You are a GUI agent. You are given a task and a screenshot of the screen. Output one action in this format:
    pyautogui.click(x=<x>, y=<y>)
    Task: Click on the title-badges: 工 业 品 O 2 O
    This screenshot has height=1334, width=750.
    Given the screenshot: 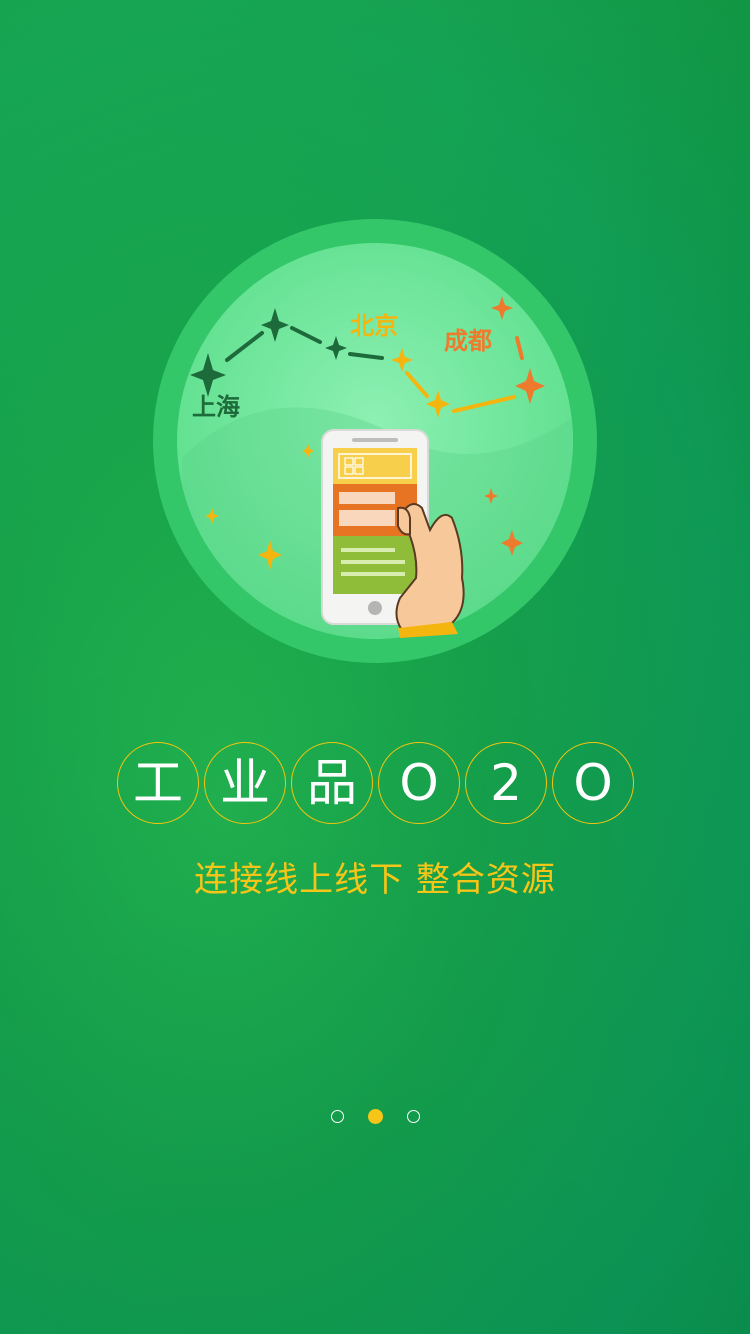 What is the action you would take?
    pyautogui.click(x=377, y=784)
    